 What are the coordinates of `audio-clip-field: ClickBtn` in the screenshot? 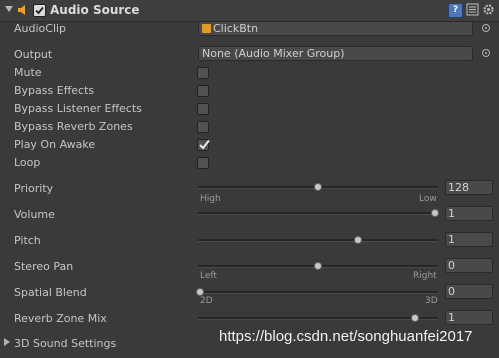 It's located at (335, 28).